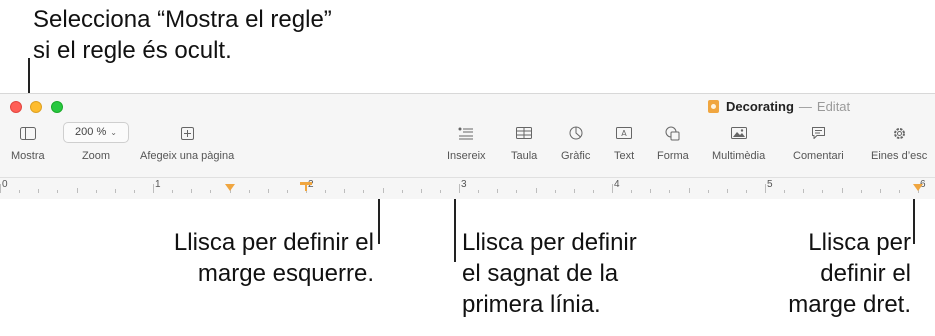 The image size is (935, 336). I want to click on callout-line: primera línia., so click(531, 304).